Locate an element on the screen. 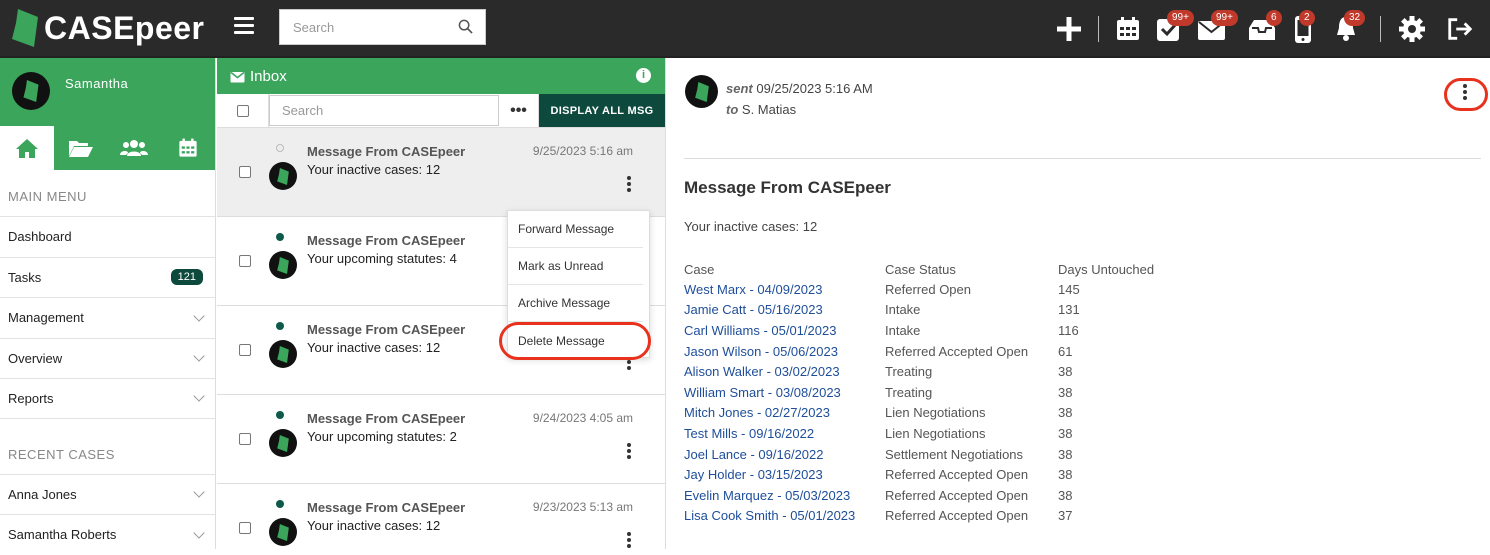  calendar-icon is located at coordinates (1128, 29).